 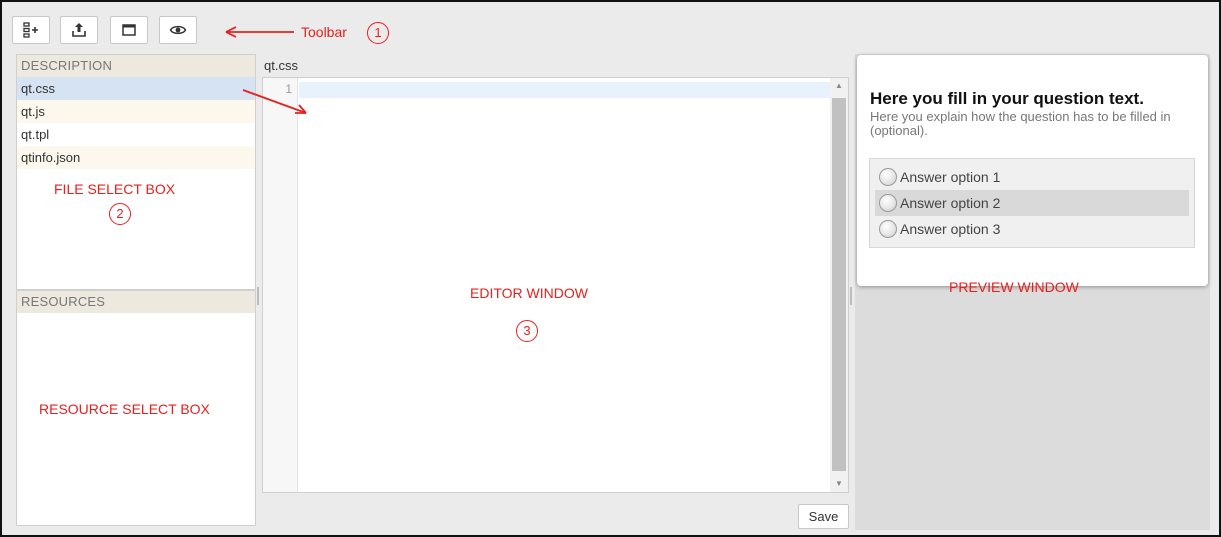 What do you see at coordinates (1032, 229) in the screenshot?
I see `answer-option-3: Answer option 3` at bounding box center [1032, 229].